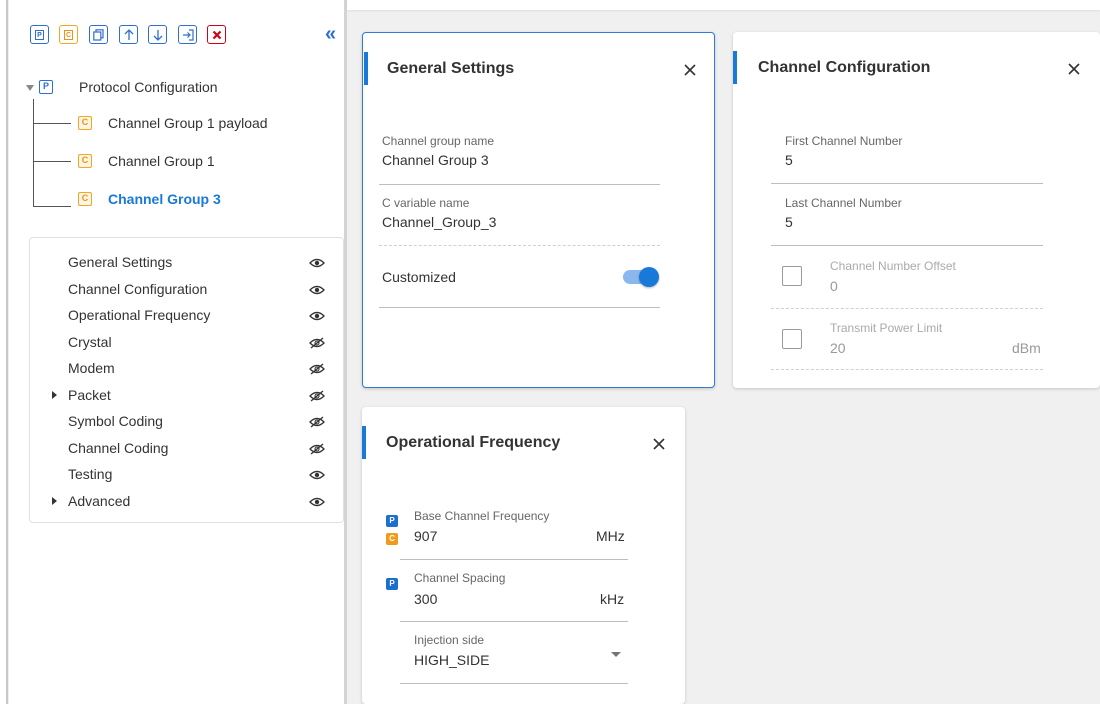 The height and width of the screenshot is (704, 1100). I want to click on visibility-row-channel-configuration: Channel Configuration, so click(186, 290).